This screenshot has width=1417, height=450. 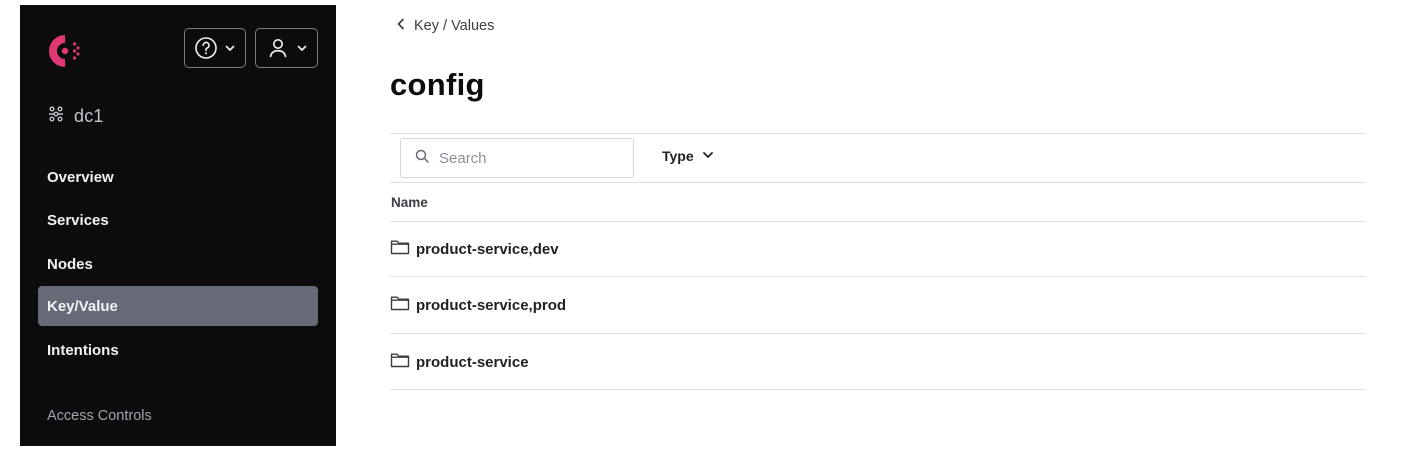 I want to click on chevron-left-icon, so click(x=401, y=26).